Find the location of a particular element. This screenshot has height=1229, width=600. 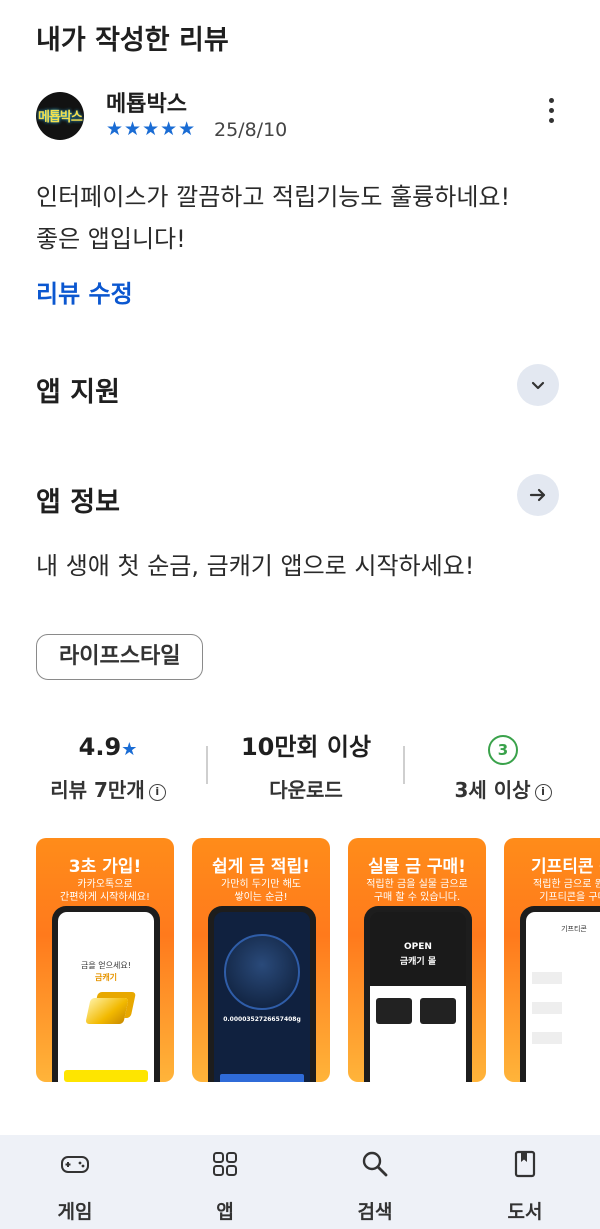

screen-text: 0.0000352726657408g is located at coordinates (262, 1019).